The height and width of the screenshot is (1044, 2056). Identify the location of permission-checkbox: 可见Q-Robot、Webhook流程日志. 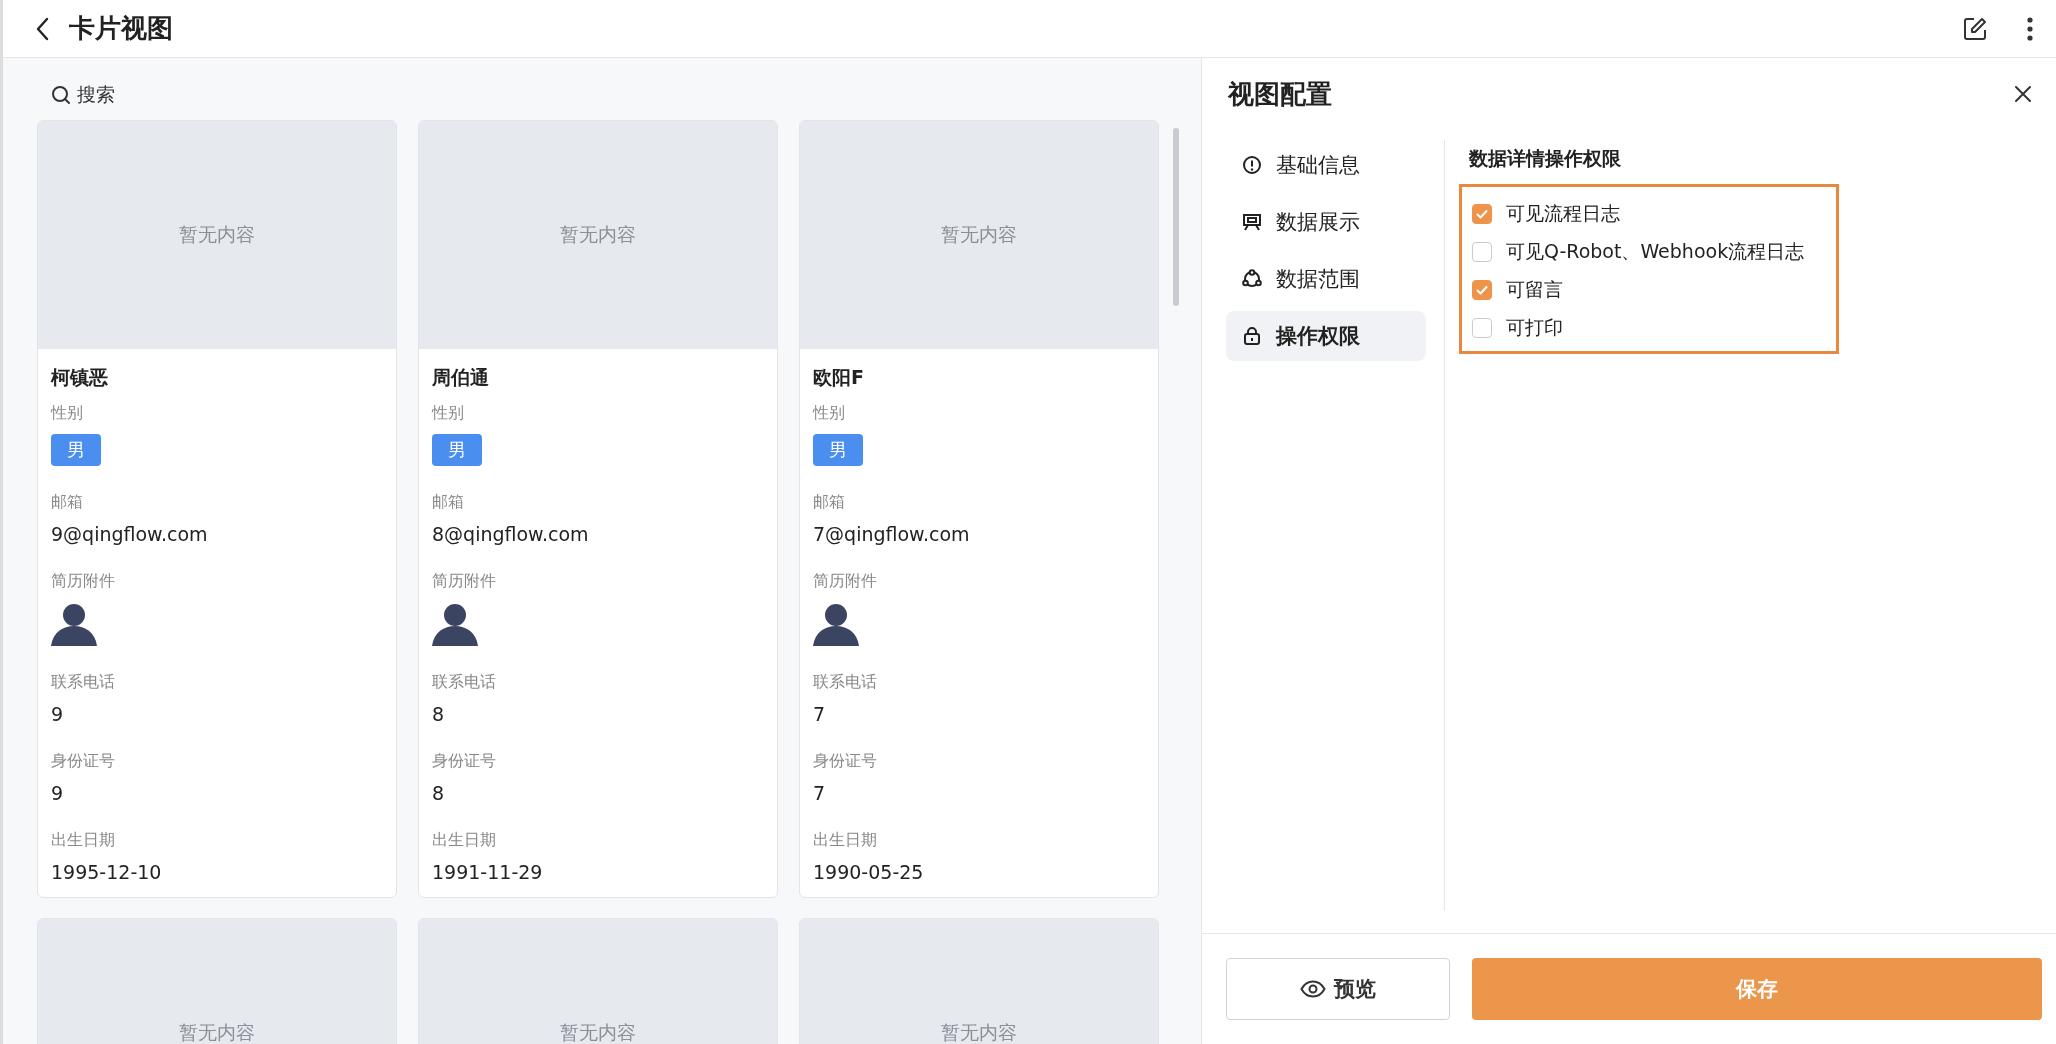
(1649, 252).